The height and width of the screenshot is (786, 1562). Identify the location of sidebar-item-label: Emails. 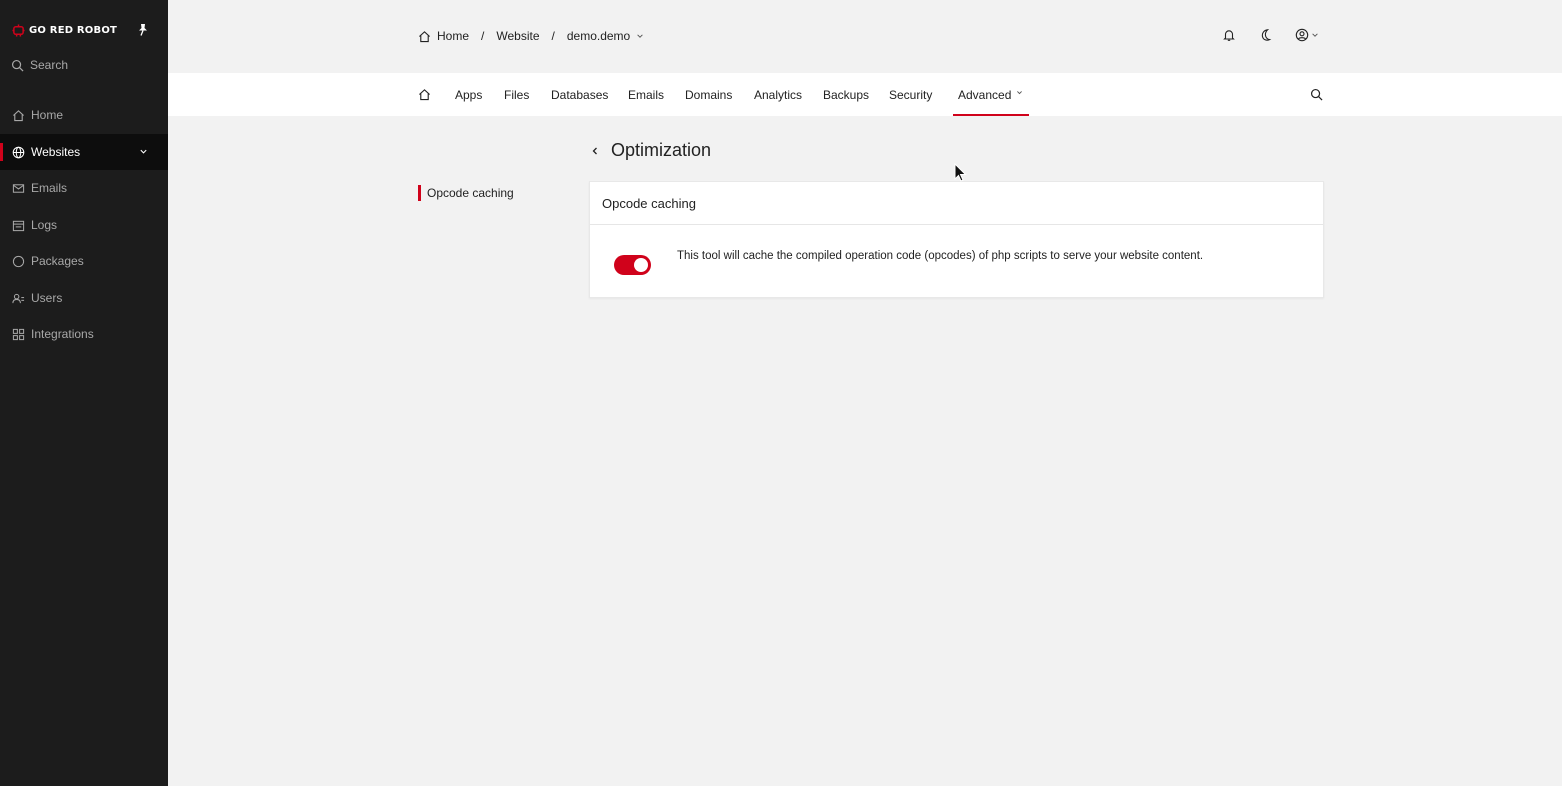
(49, 188).